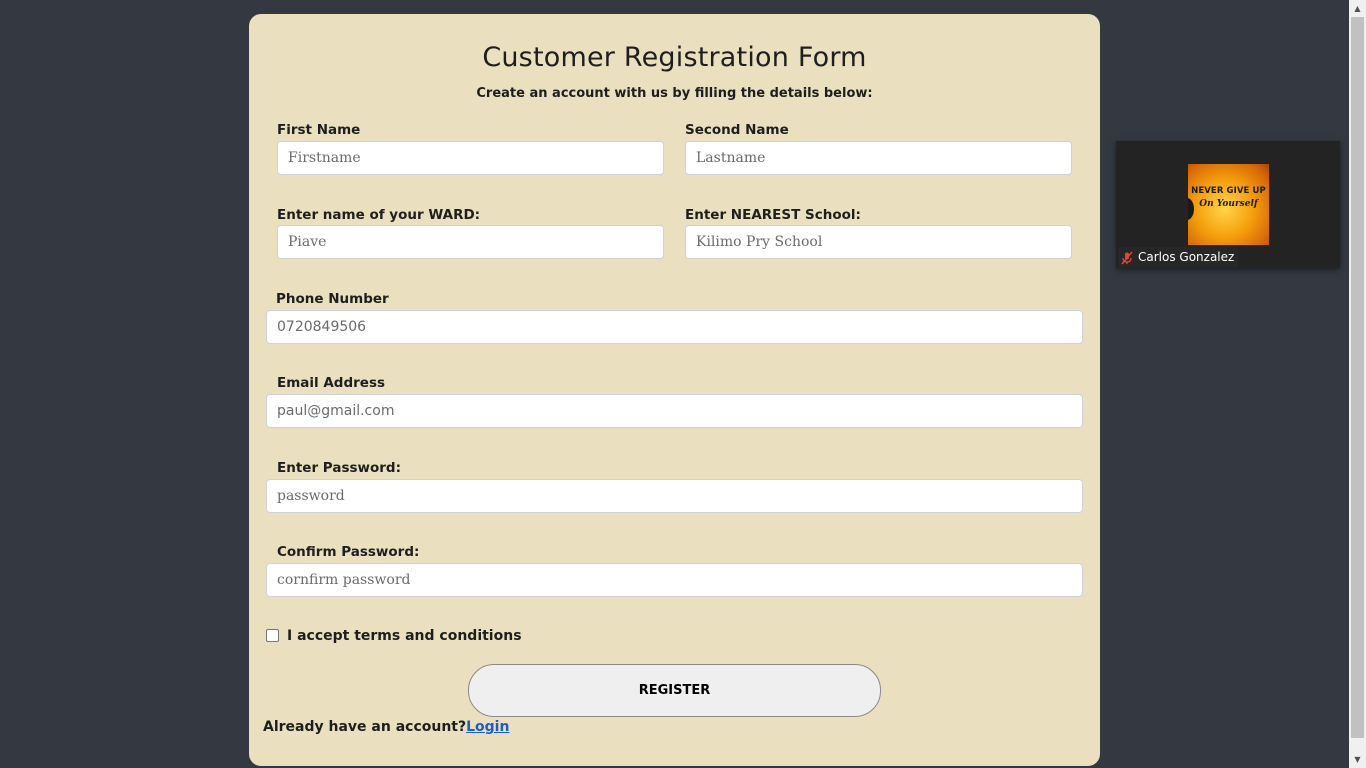  I want to click on login-row: Already have an account?Login, so click(386, 727).